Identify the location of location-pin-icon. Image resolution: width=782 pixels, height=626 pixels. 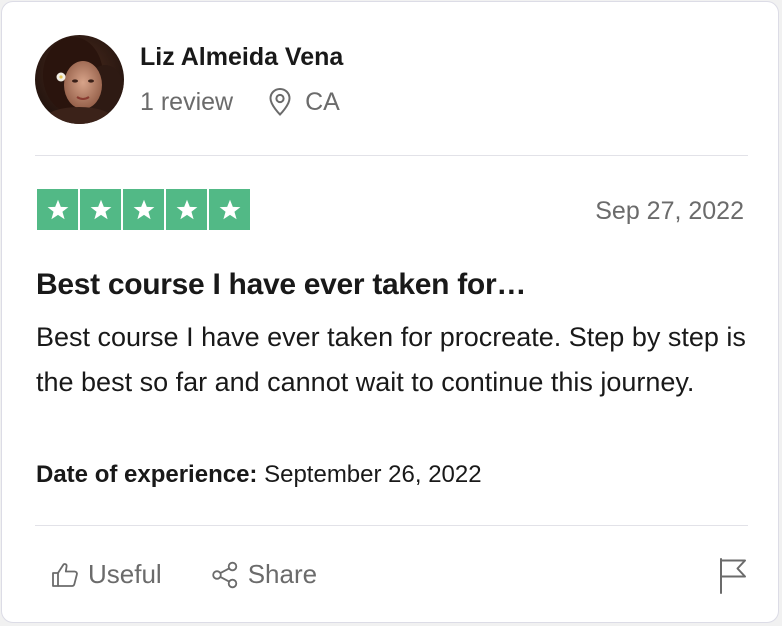
(280, 101).